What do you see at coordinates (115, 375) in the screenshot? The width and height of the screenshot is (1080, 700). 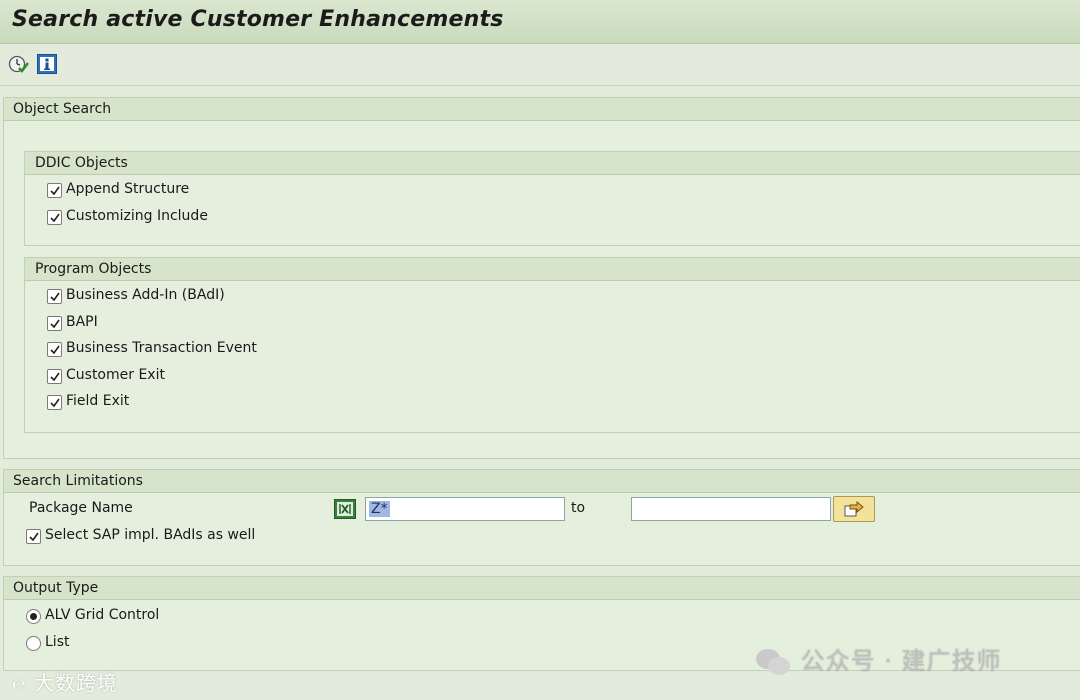 I see `customer-exit-label: Customer Exit` at bounding box center [115, 375].